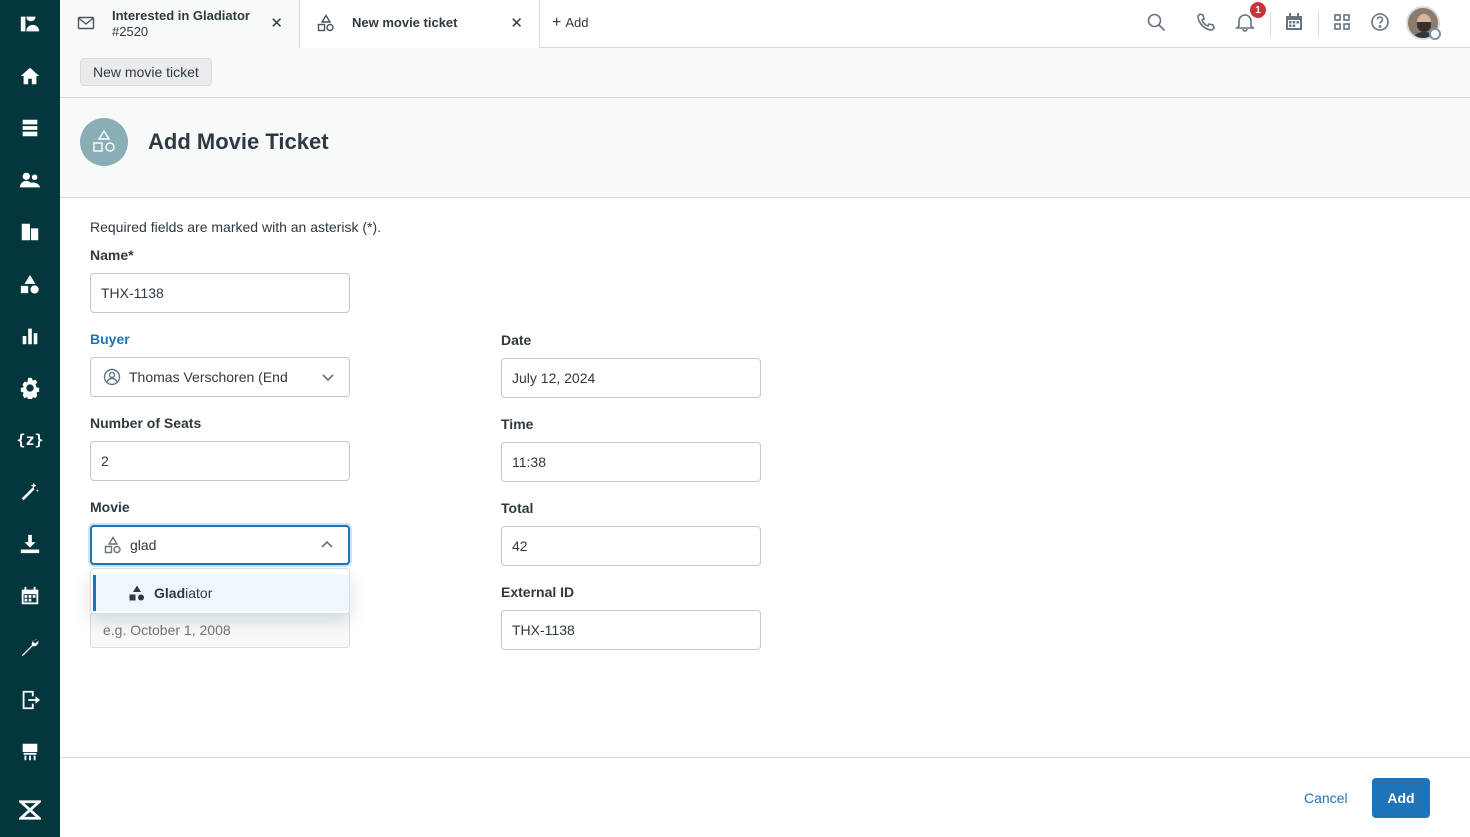 This screenshot has width=1470, height=837. What do you see at coordinates (110, 507) in the screenshot?
I see `movie-label: Movie` at bounding box center [110, 507].